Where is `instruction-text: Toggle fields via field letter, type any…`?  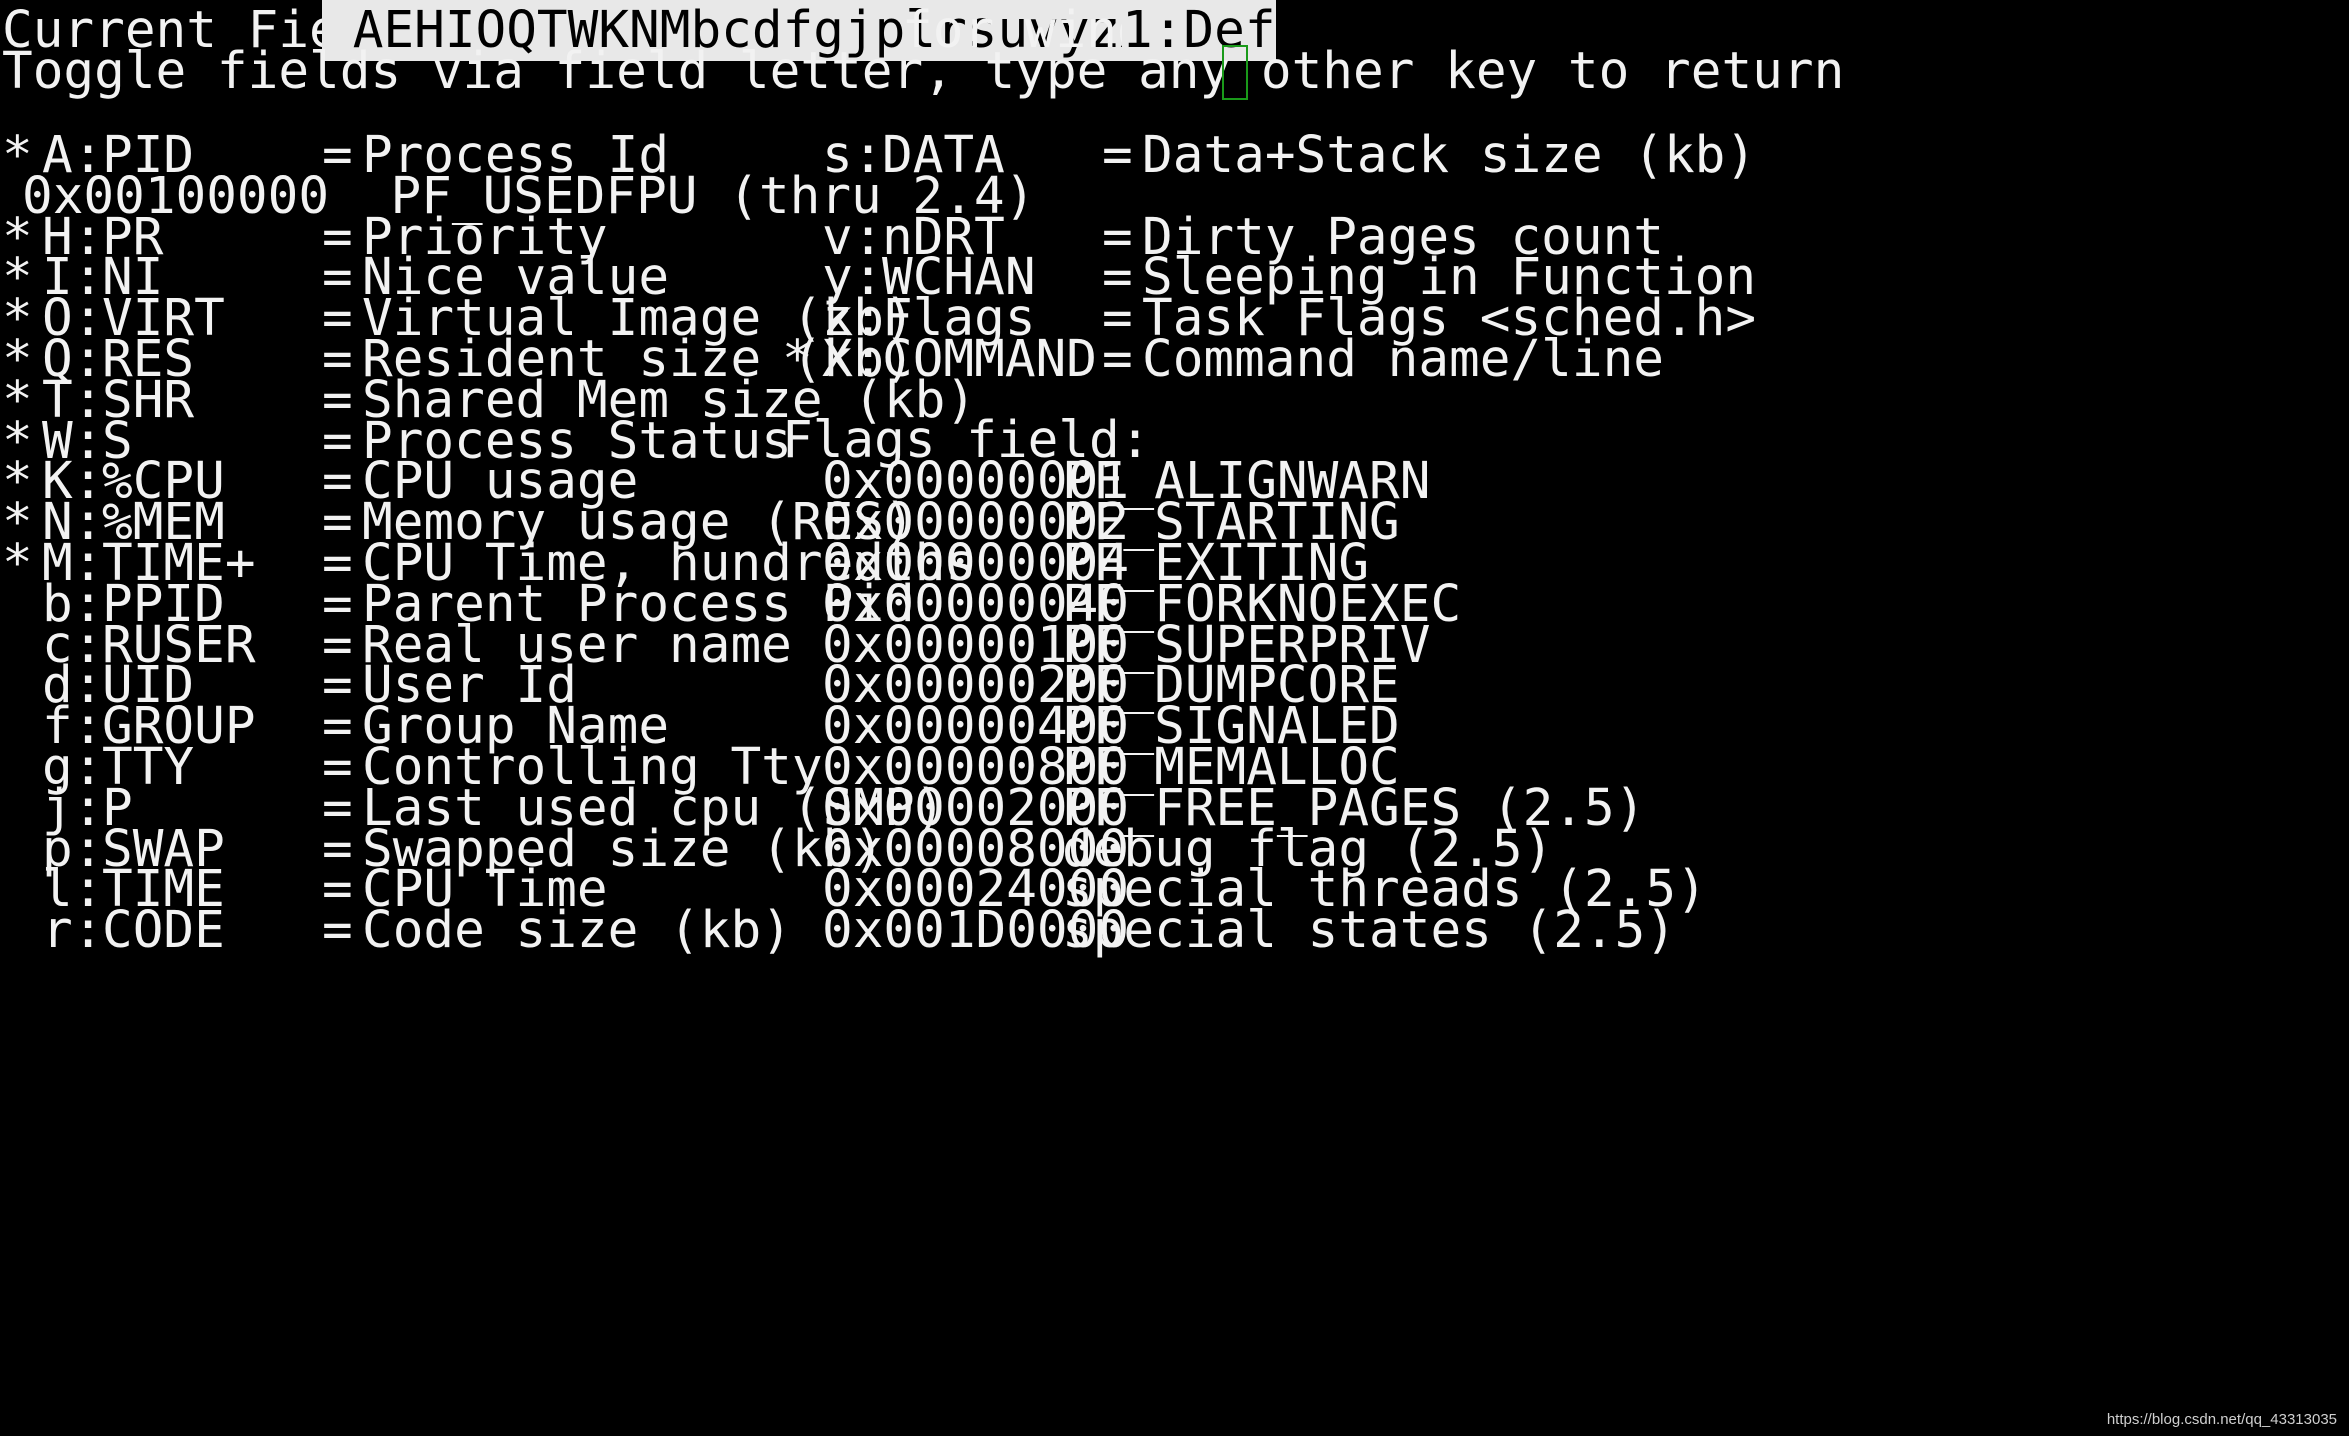
instruction-text: Toggle fields via field letter, type any… is located at coordinates (923, 71).